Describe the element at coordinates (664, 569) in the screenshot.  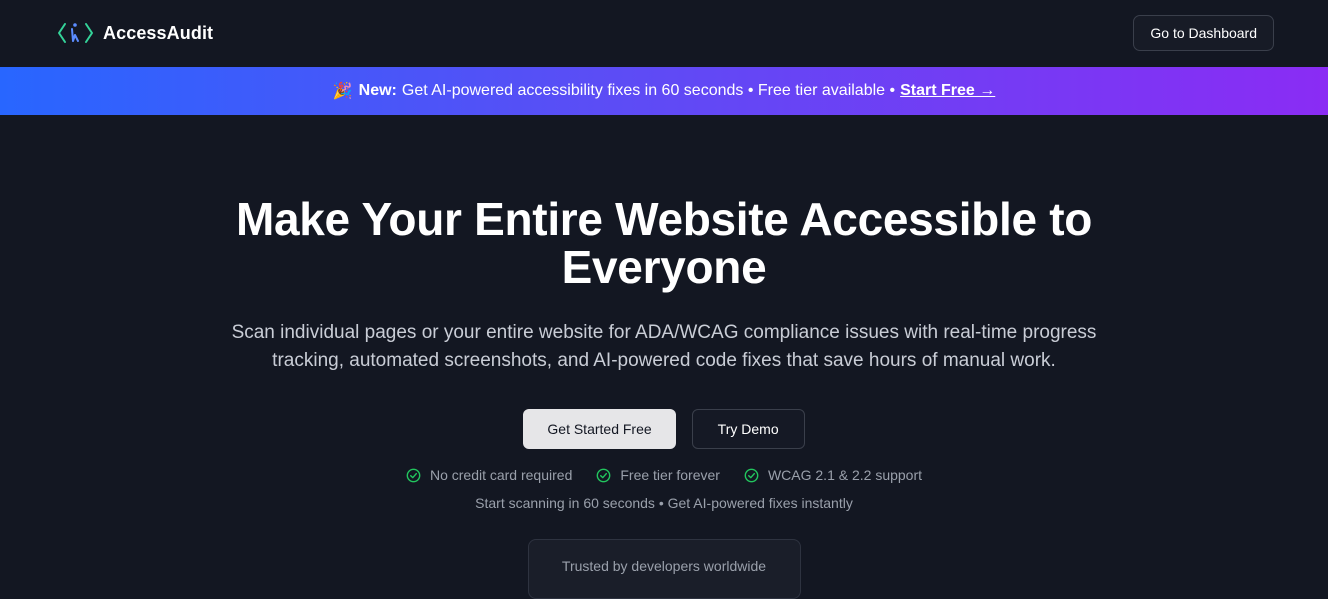
I see `trusted-badge: Trusted by developers worldwide` at that location.